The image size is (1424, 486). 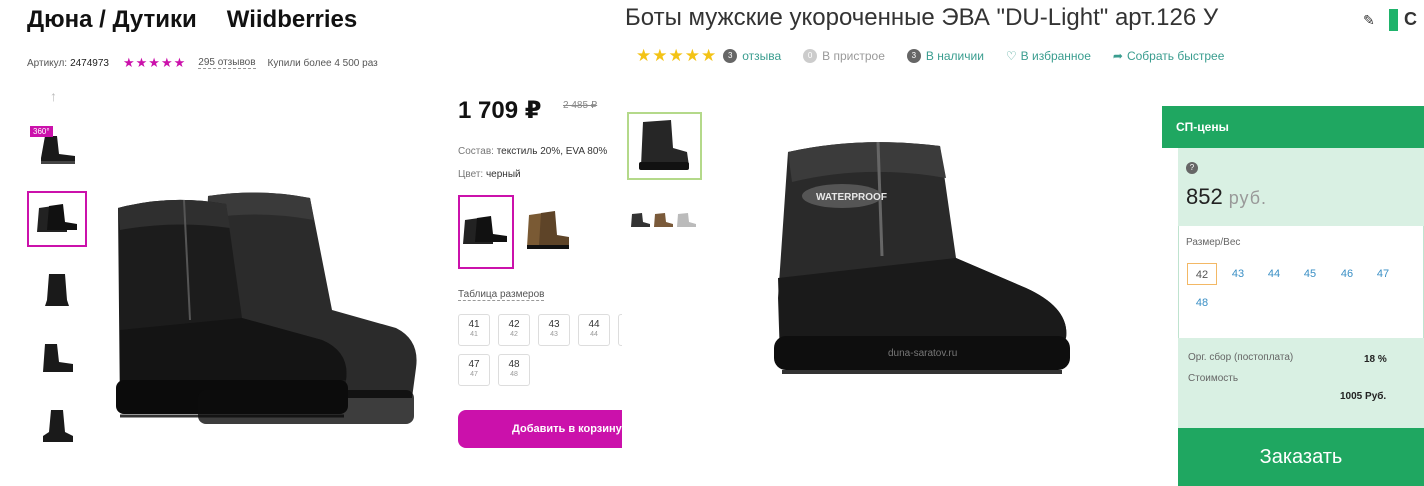 I want to click on cost-value: 1005 Руб., so click(x=1363, y=396).